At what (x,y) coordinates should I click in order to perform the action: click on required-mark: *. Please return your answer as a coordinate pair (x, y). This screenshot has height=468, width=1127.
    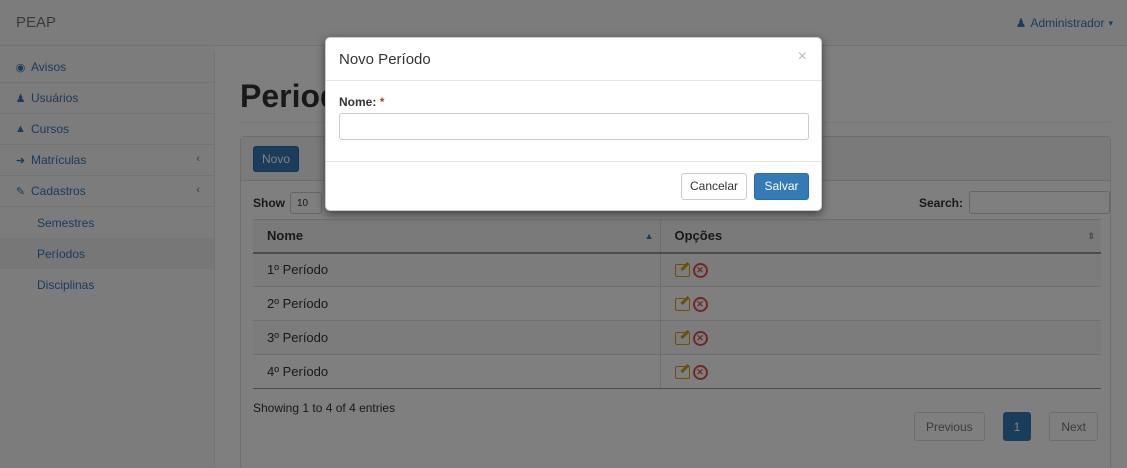
    Looking at the image, I should click on (382, 102).